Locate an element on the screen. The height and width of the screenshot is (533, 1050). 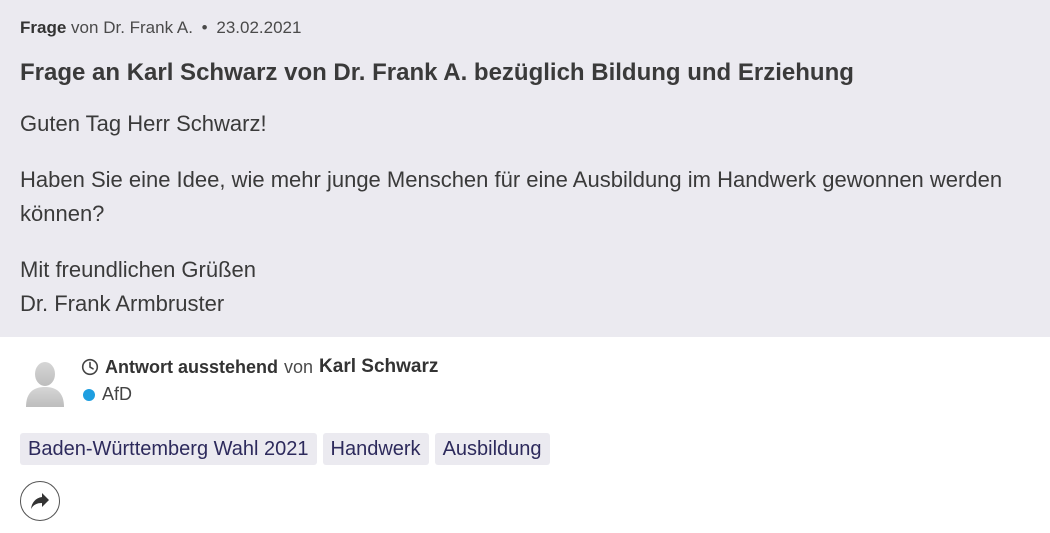
question-label: Frage is located at coordinates (43, 27).